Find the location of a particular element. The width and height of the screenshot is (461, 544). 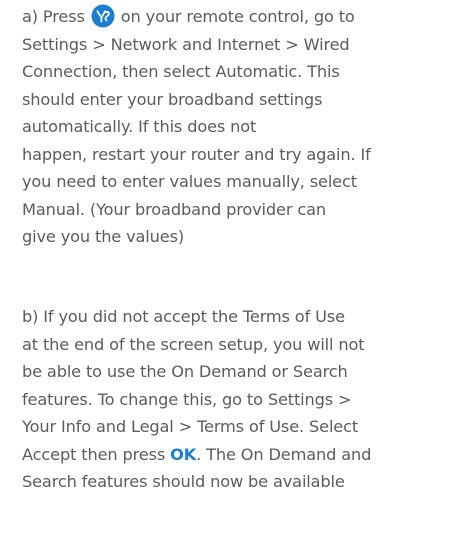

ok-key-label: OK is located at coordinates (183, 454).